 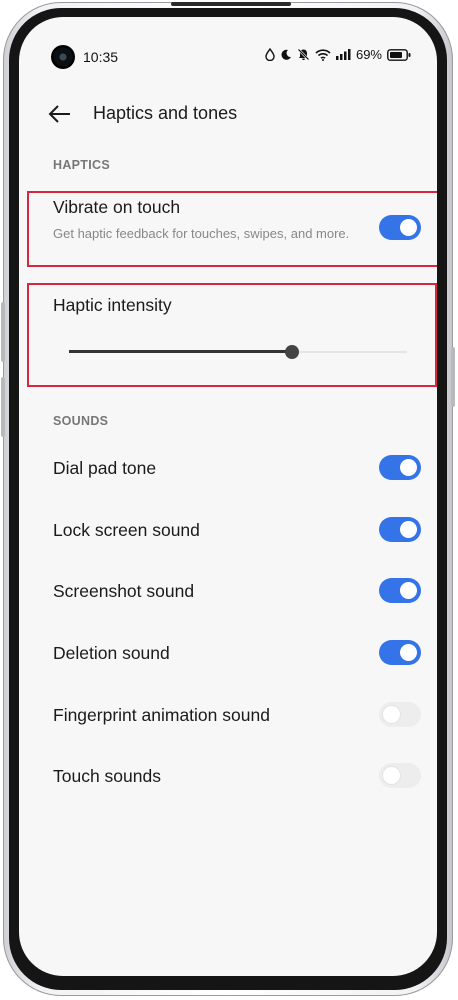 What do you see at coordinates (101, 57) in the screenshot?
I see `status-time: 10:35` at bounding box center [101, 57].